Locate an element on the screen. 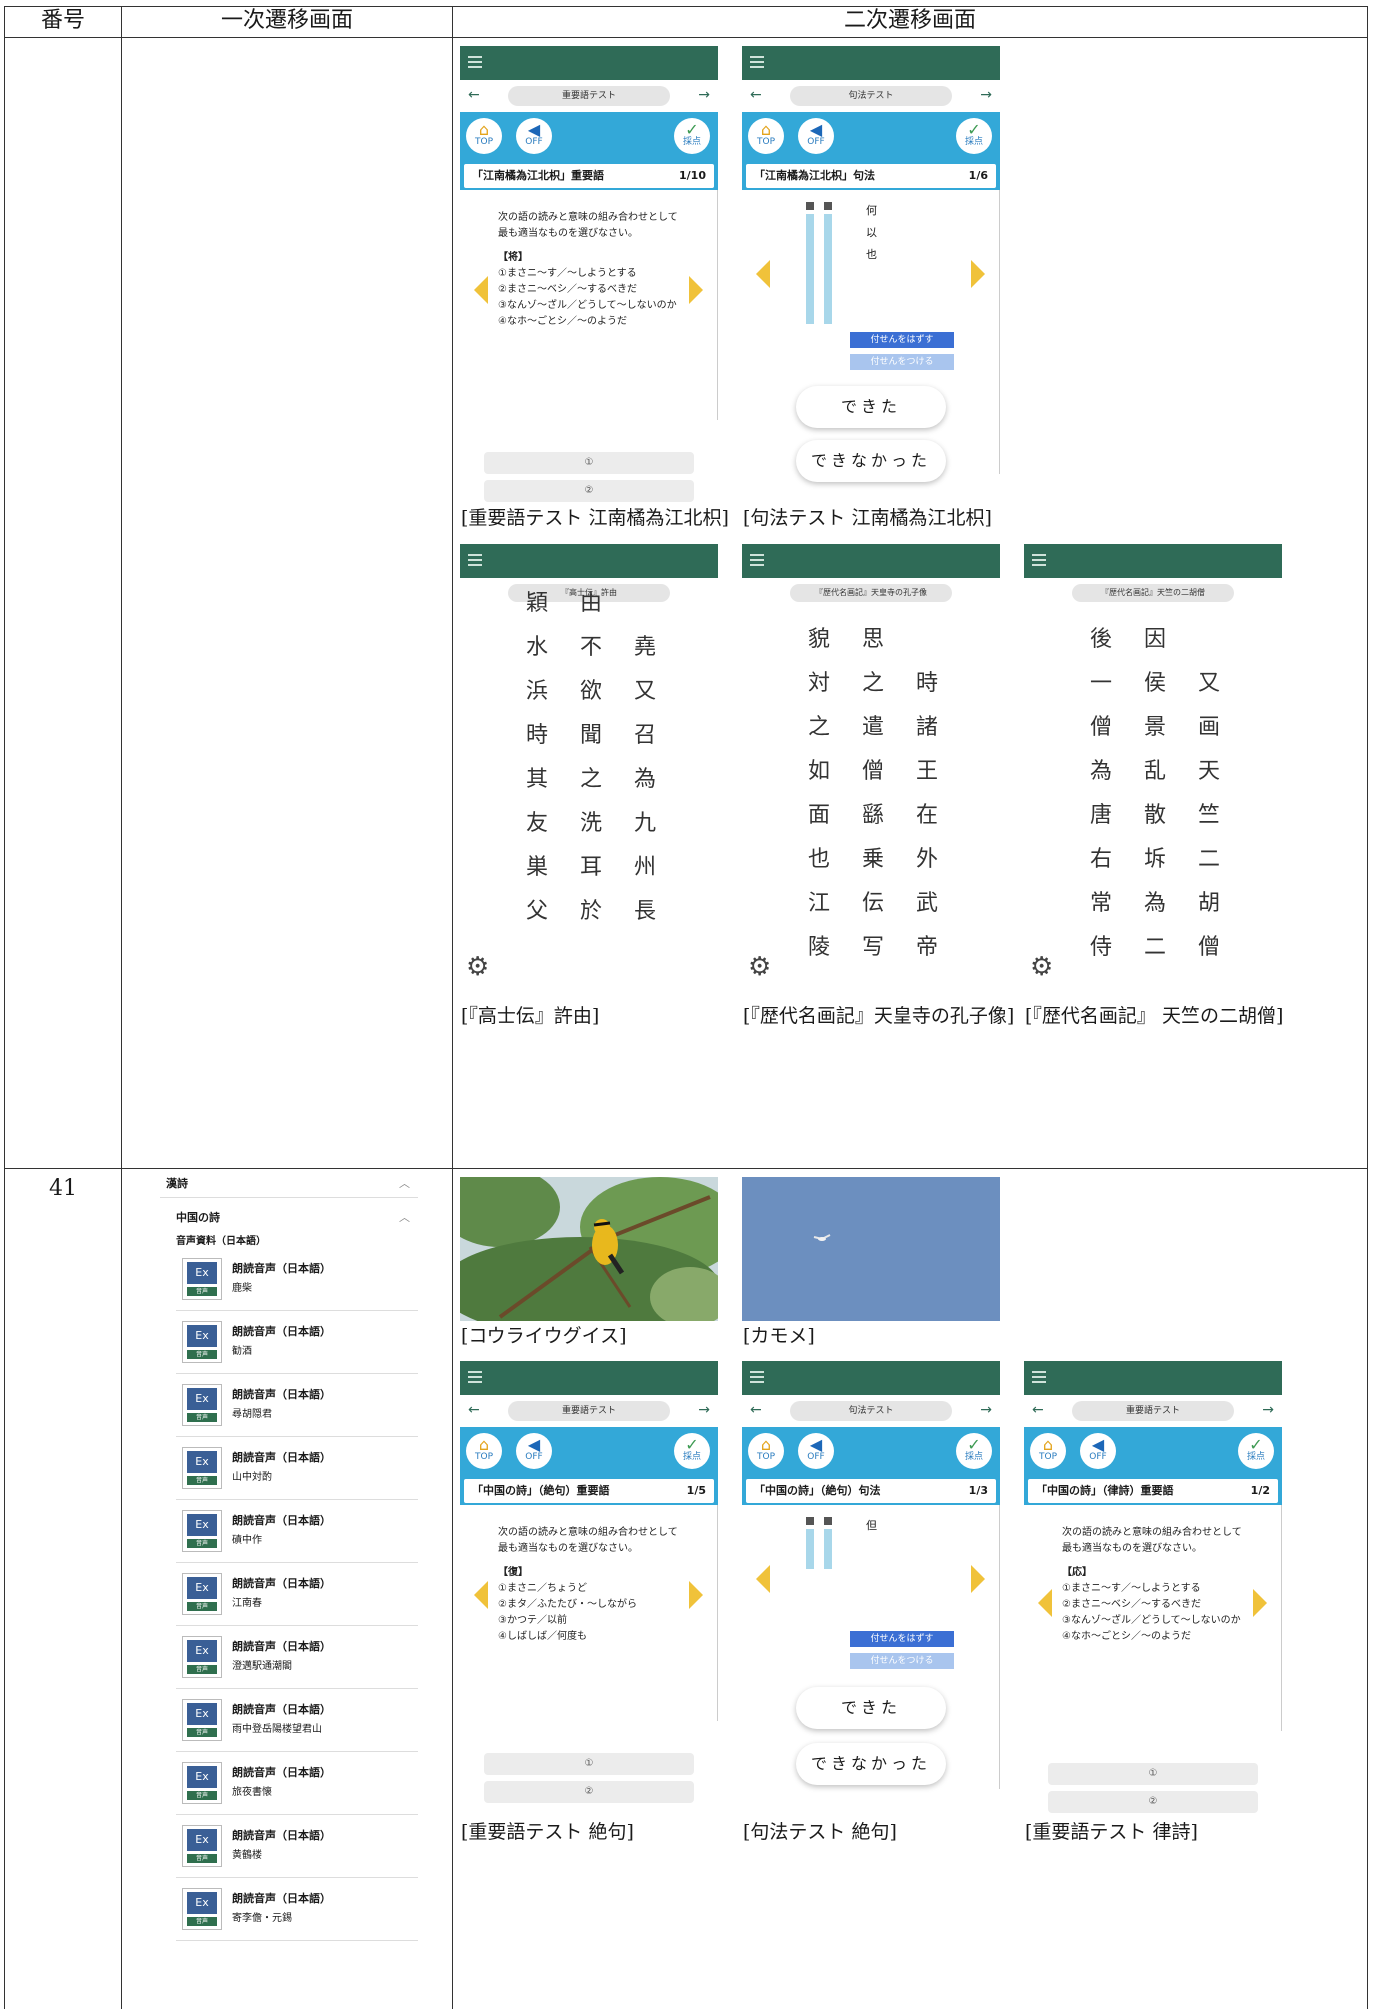 The image size is (1373, 2009). subsection-audio: 音声資料（日本語） is located at coordinates (221, 1241).